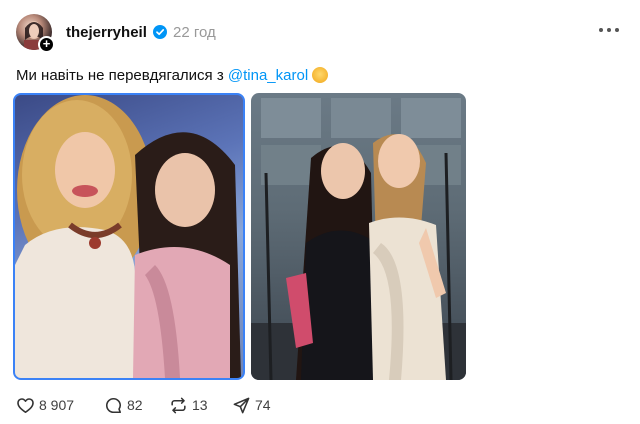  I want to click on share-icon, so click(241, 405).